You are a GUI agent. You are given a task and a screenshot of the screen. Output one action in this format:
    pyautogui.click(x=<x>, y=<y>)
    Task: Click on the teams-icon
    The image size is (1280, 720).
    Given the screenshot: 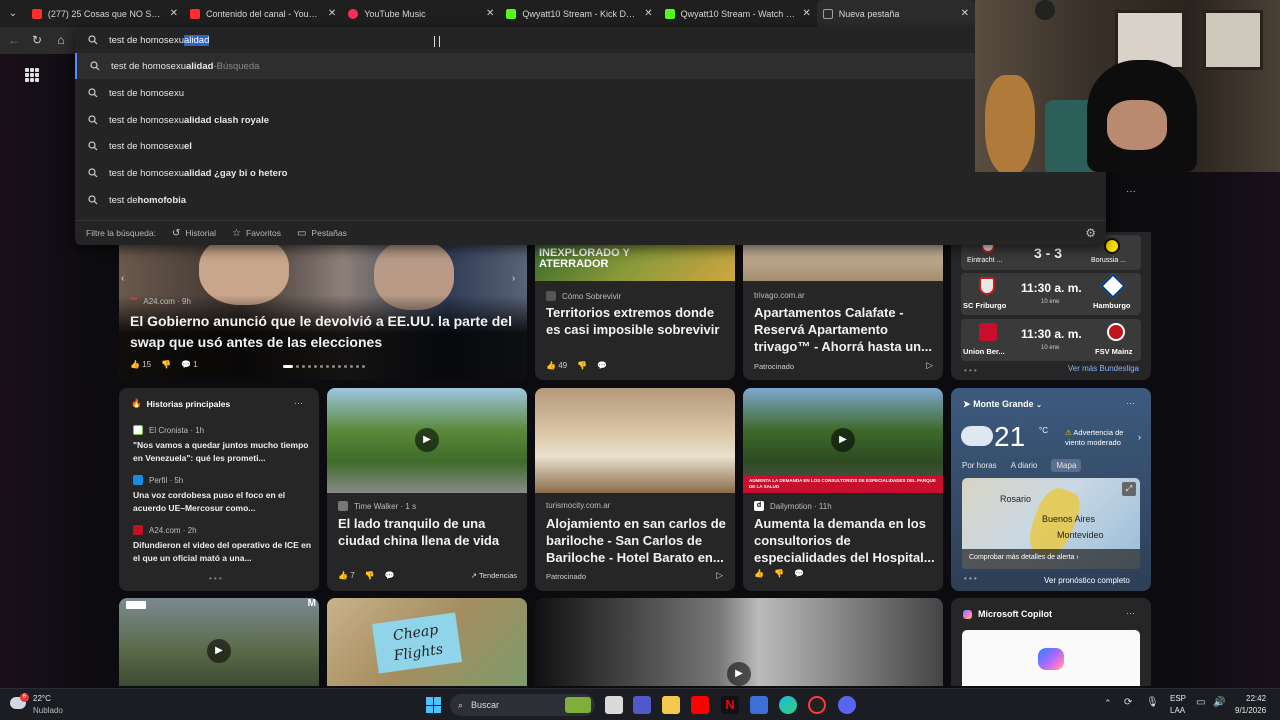 What is the action you would take?
    pyautogui.click(x=642, y=705)
    